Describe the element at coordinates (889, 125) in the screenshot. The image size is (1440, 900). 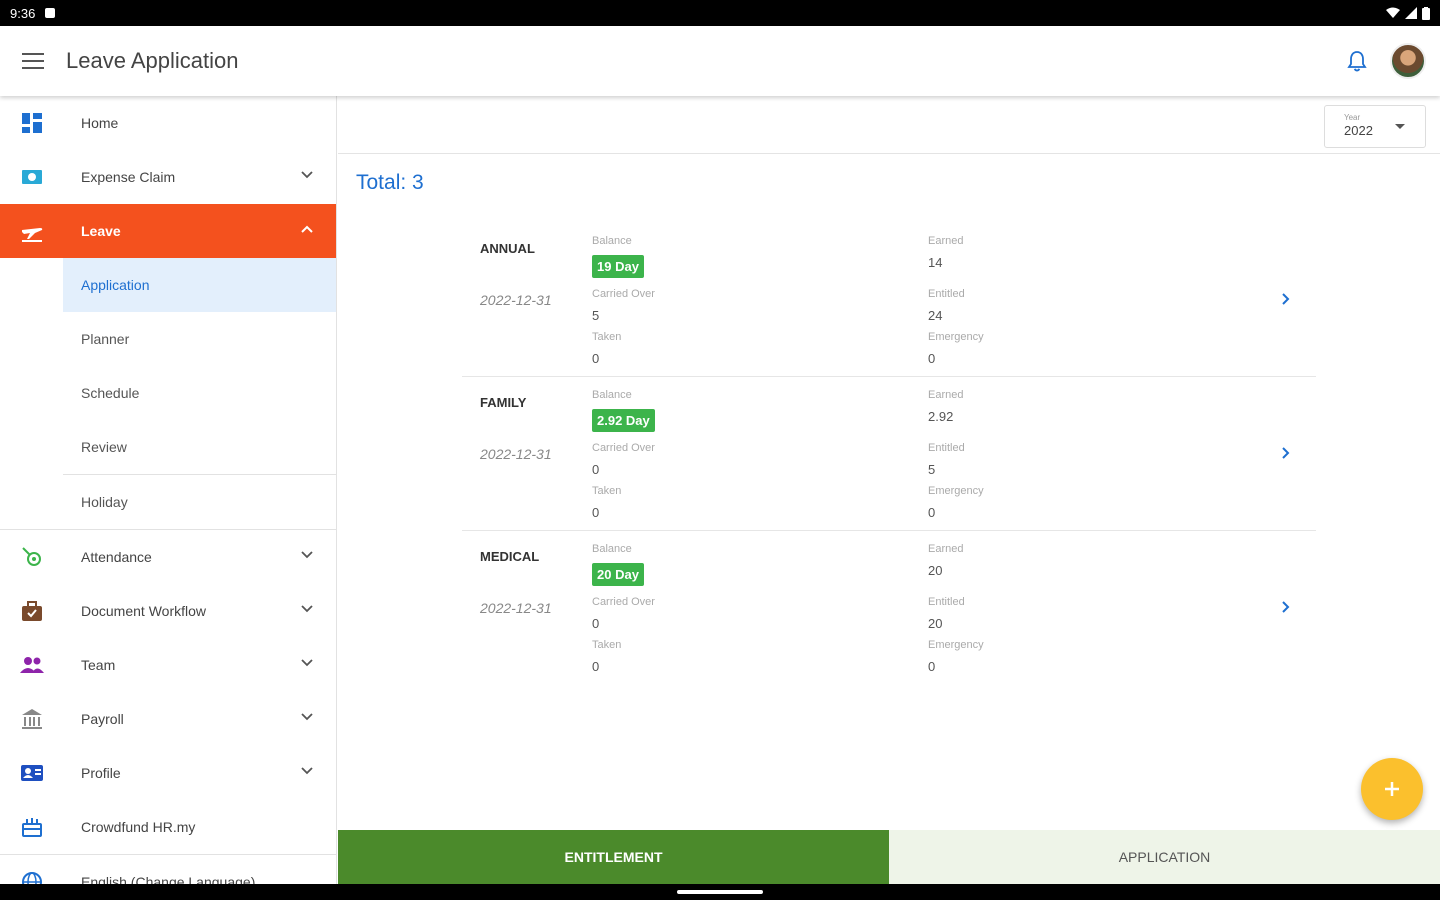
I see `filter-bar: Year 2022` at that location.